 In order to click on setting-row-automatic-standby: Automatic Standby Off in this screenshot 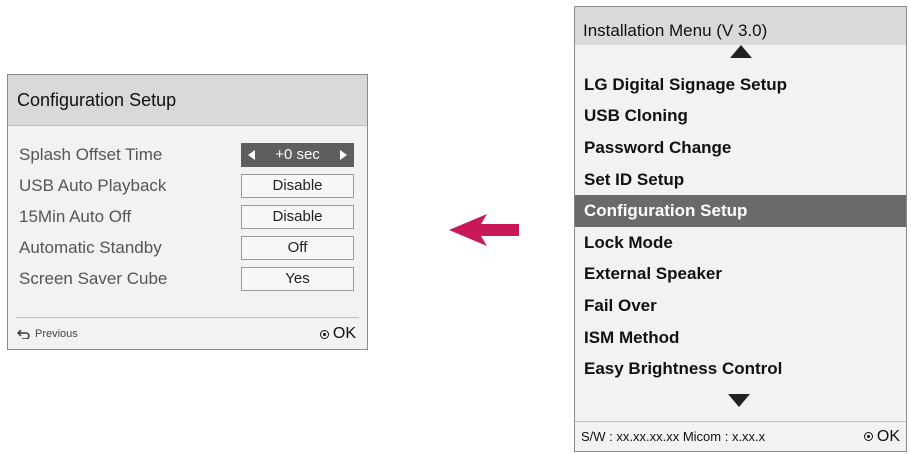, I will do `click(187, 247)`.